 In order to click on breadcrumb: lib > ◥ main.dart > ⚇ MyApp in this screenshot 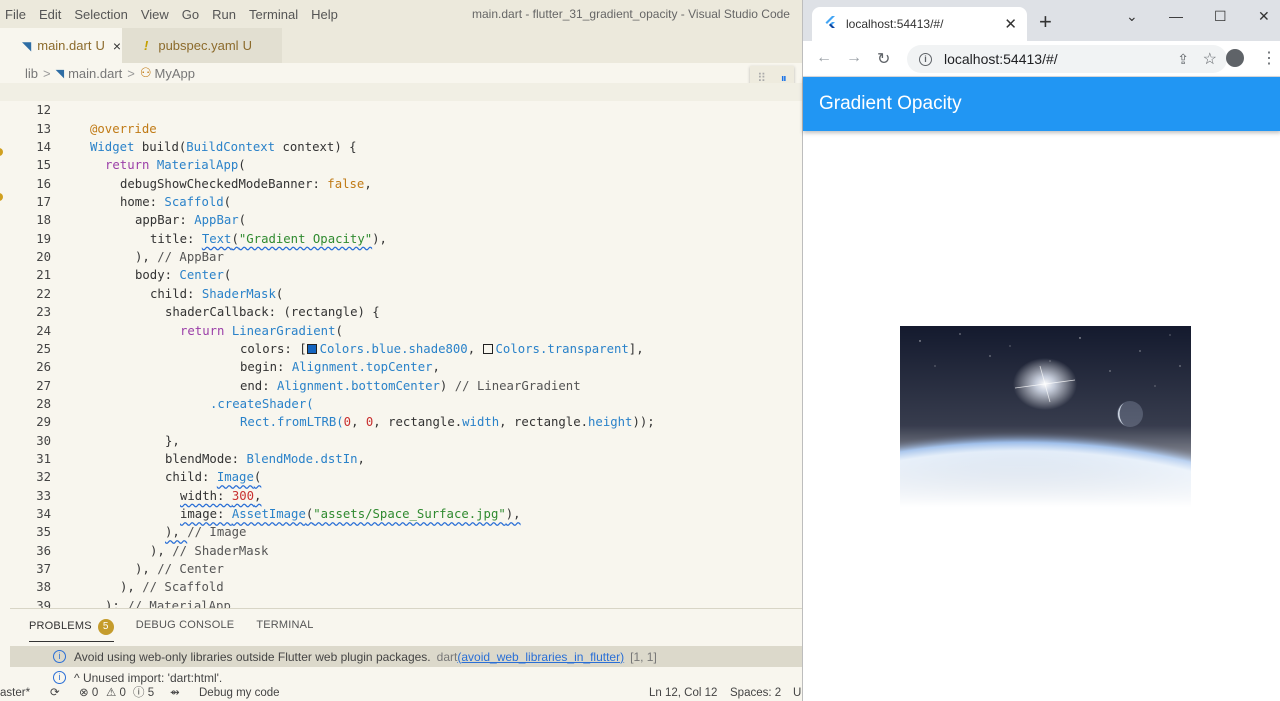, I will do `click(110, 73)`.